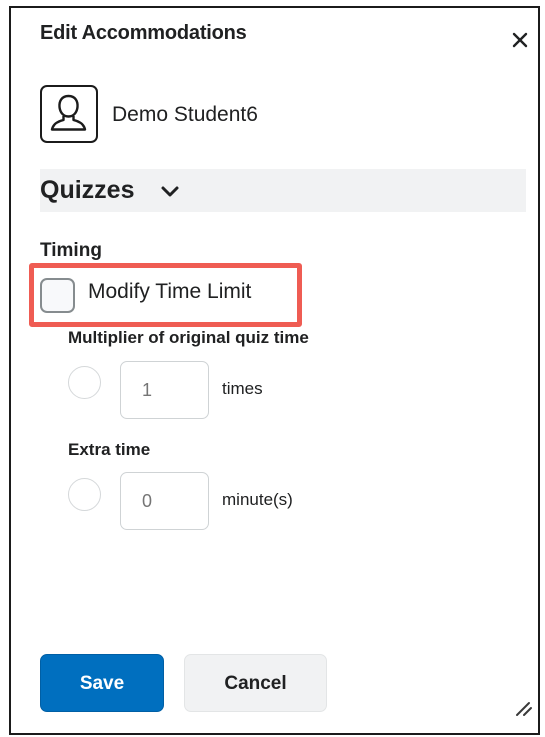 This screenshot has height=737, width=545. Describe the element at coordinates (57, 295) in the screenshot. I see `modify-time-limit-checkbox` at that location.